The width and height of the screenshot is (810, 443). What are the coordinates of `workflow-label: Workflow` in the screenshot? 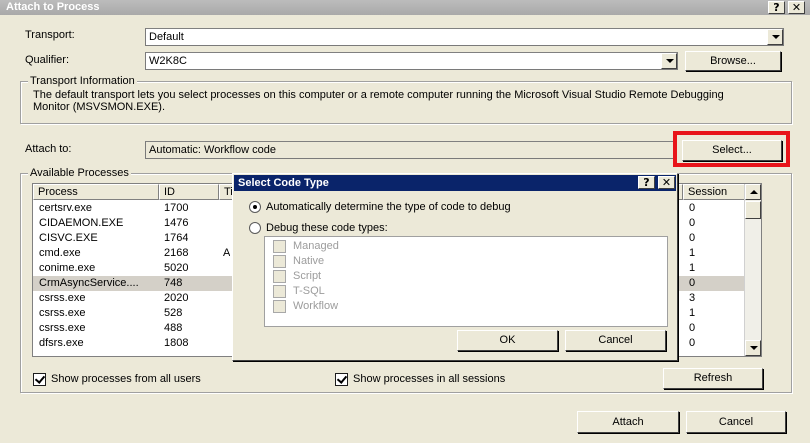 It's located at (316, 306).